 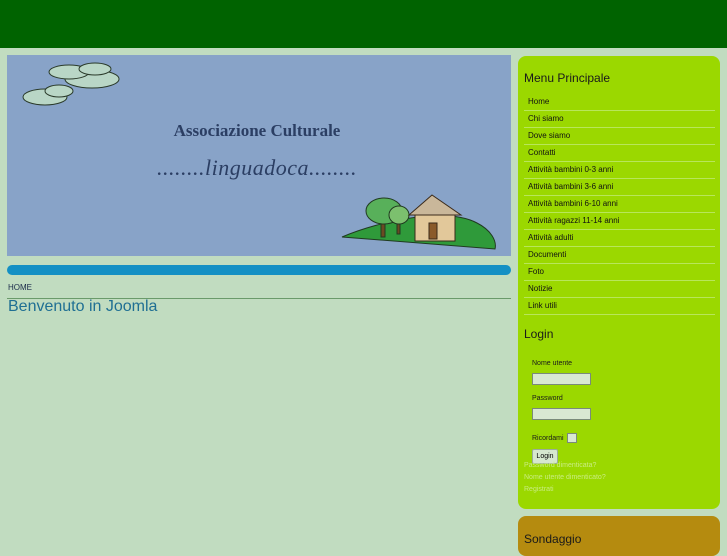 What do you see at coordinates (20, 287) in the screenshot?
I see `breadcrumb: HOME` at bounding box center [20, 287].